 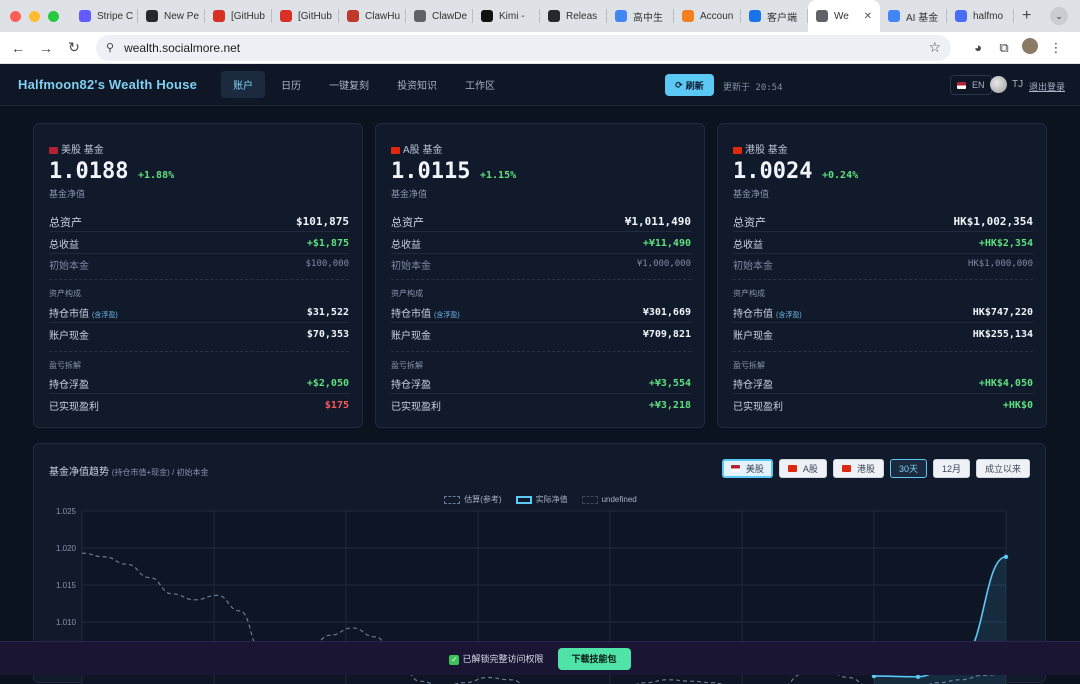 I want to click on back-arrow-icon: ←, so click(x=18, y=48).